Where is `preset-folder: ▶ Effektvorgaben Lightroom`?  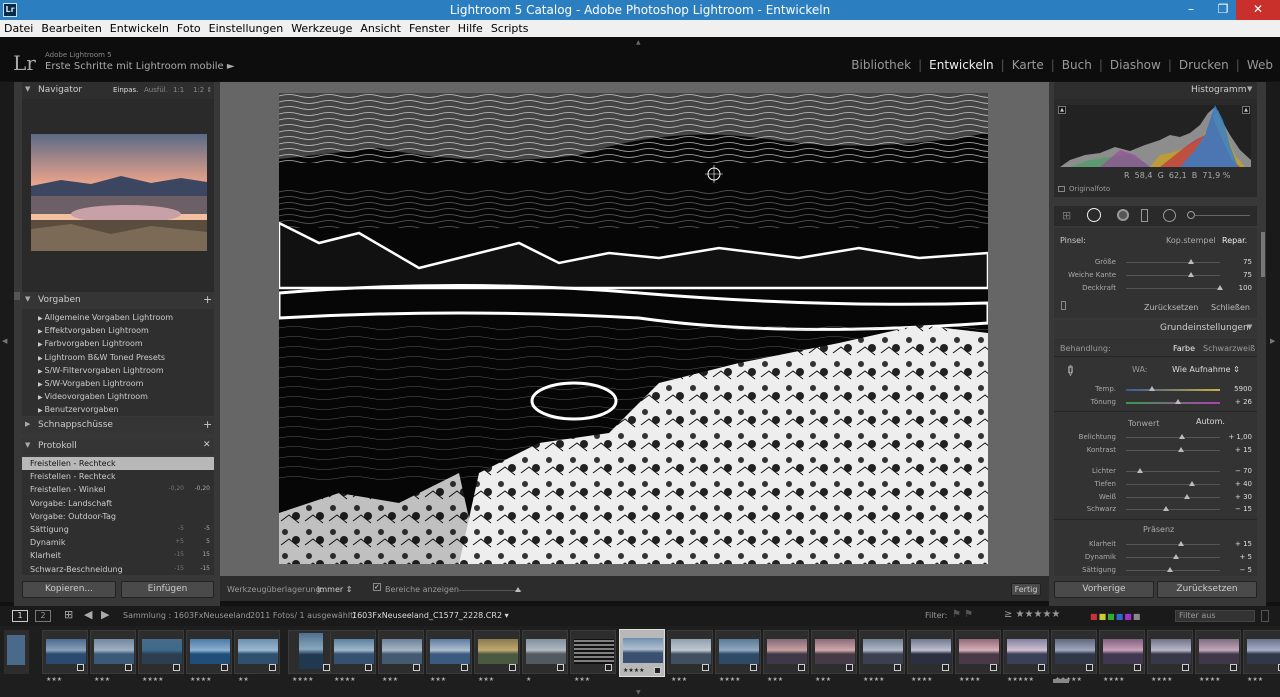 preset-folder: ▶ Effektvorgaben Lightroom is located at coordinates (93, 330).